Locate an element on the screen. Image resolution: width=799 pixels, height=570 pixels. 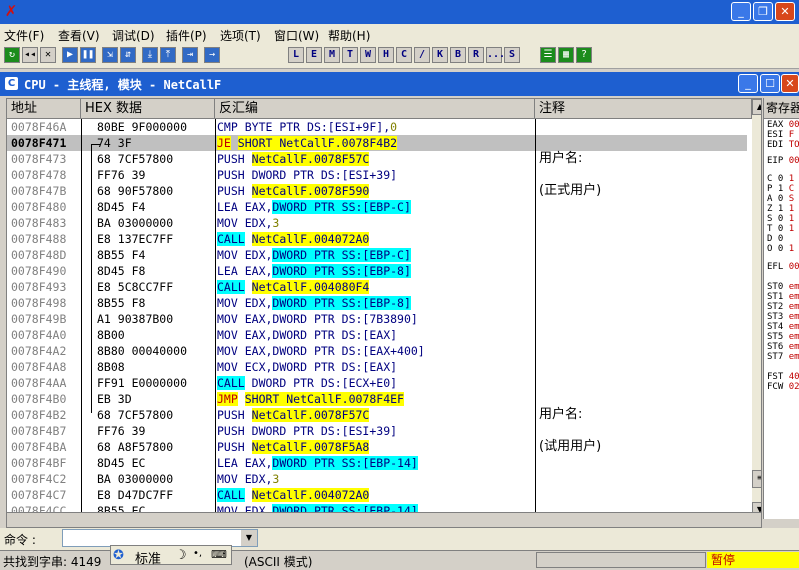
register-line: EFL 00 is located at coordinates (783, 267).